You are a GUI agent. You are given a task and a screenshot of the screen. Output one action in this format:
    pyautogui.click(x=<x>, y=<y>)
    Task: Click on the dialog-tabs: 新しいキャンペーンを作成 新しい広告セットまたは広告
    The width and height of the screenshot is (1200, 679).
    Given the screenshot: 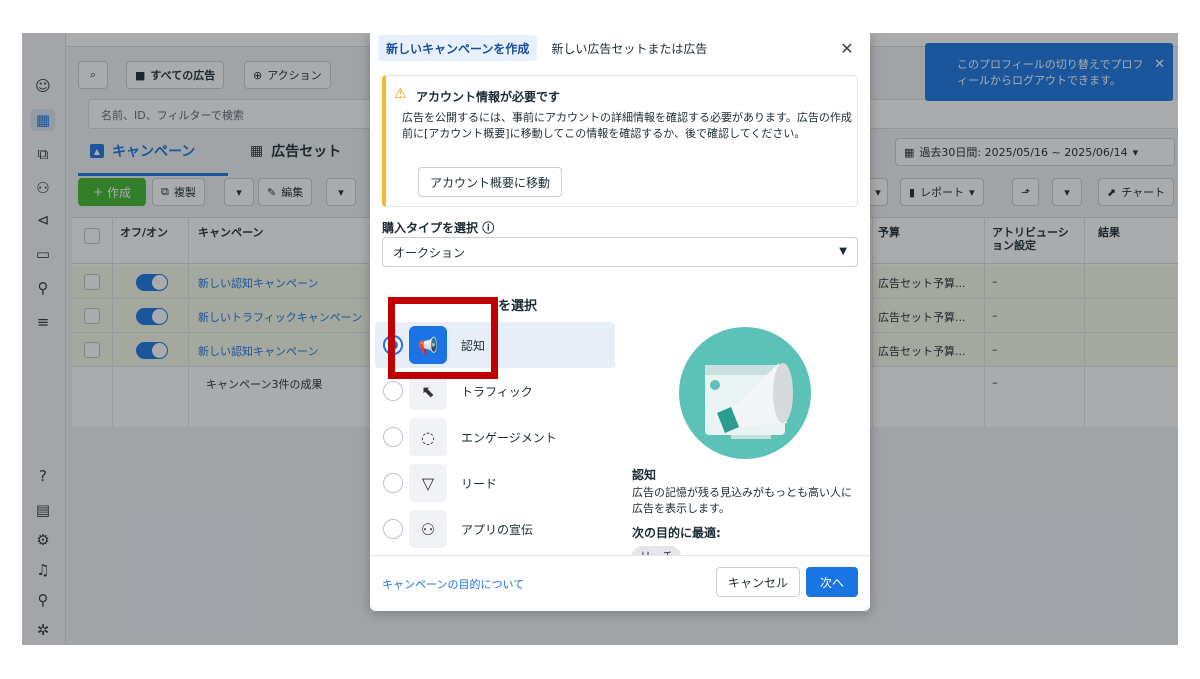 What is the action you would take?
    pyautogui.click(x=546, y=48)
    